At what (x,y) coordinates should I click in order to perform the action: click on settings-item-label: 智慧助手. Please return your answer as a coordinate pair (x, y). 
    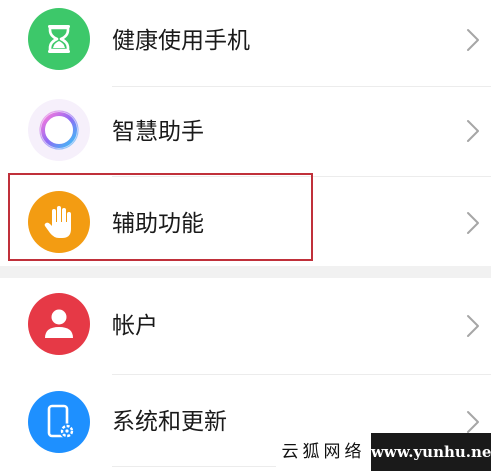
    Looking at the image, I should click on (158, 132).